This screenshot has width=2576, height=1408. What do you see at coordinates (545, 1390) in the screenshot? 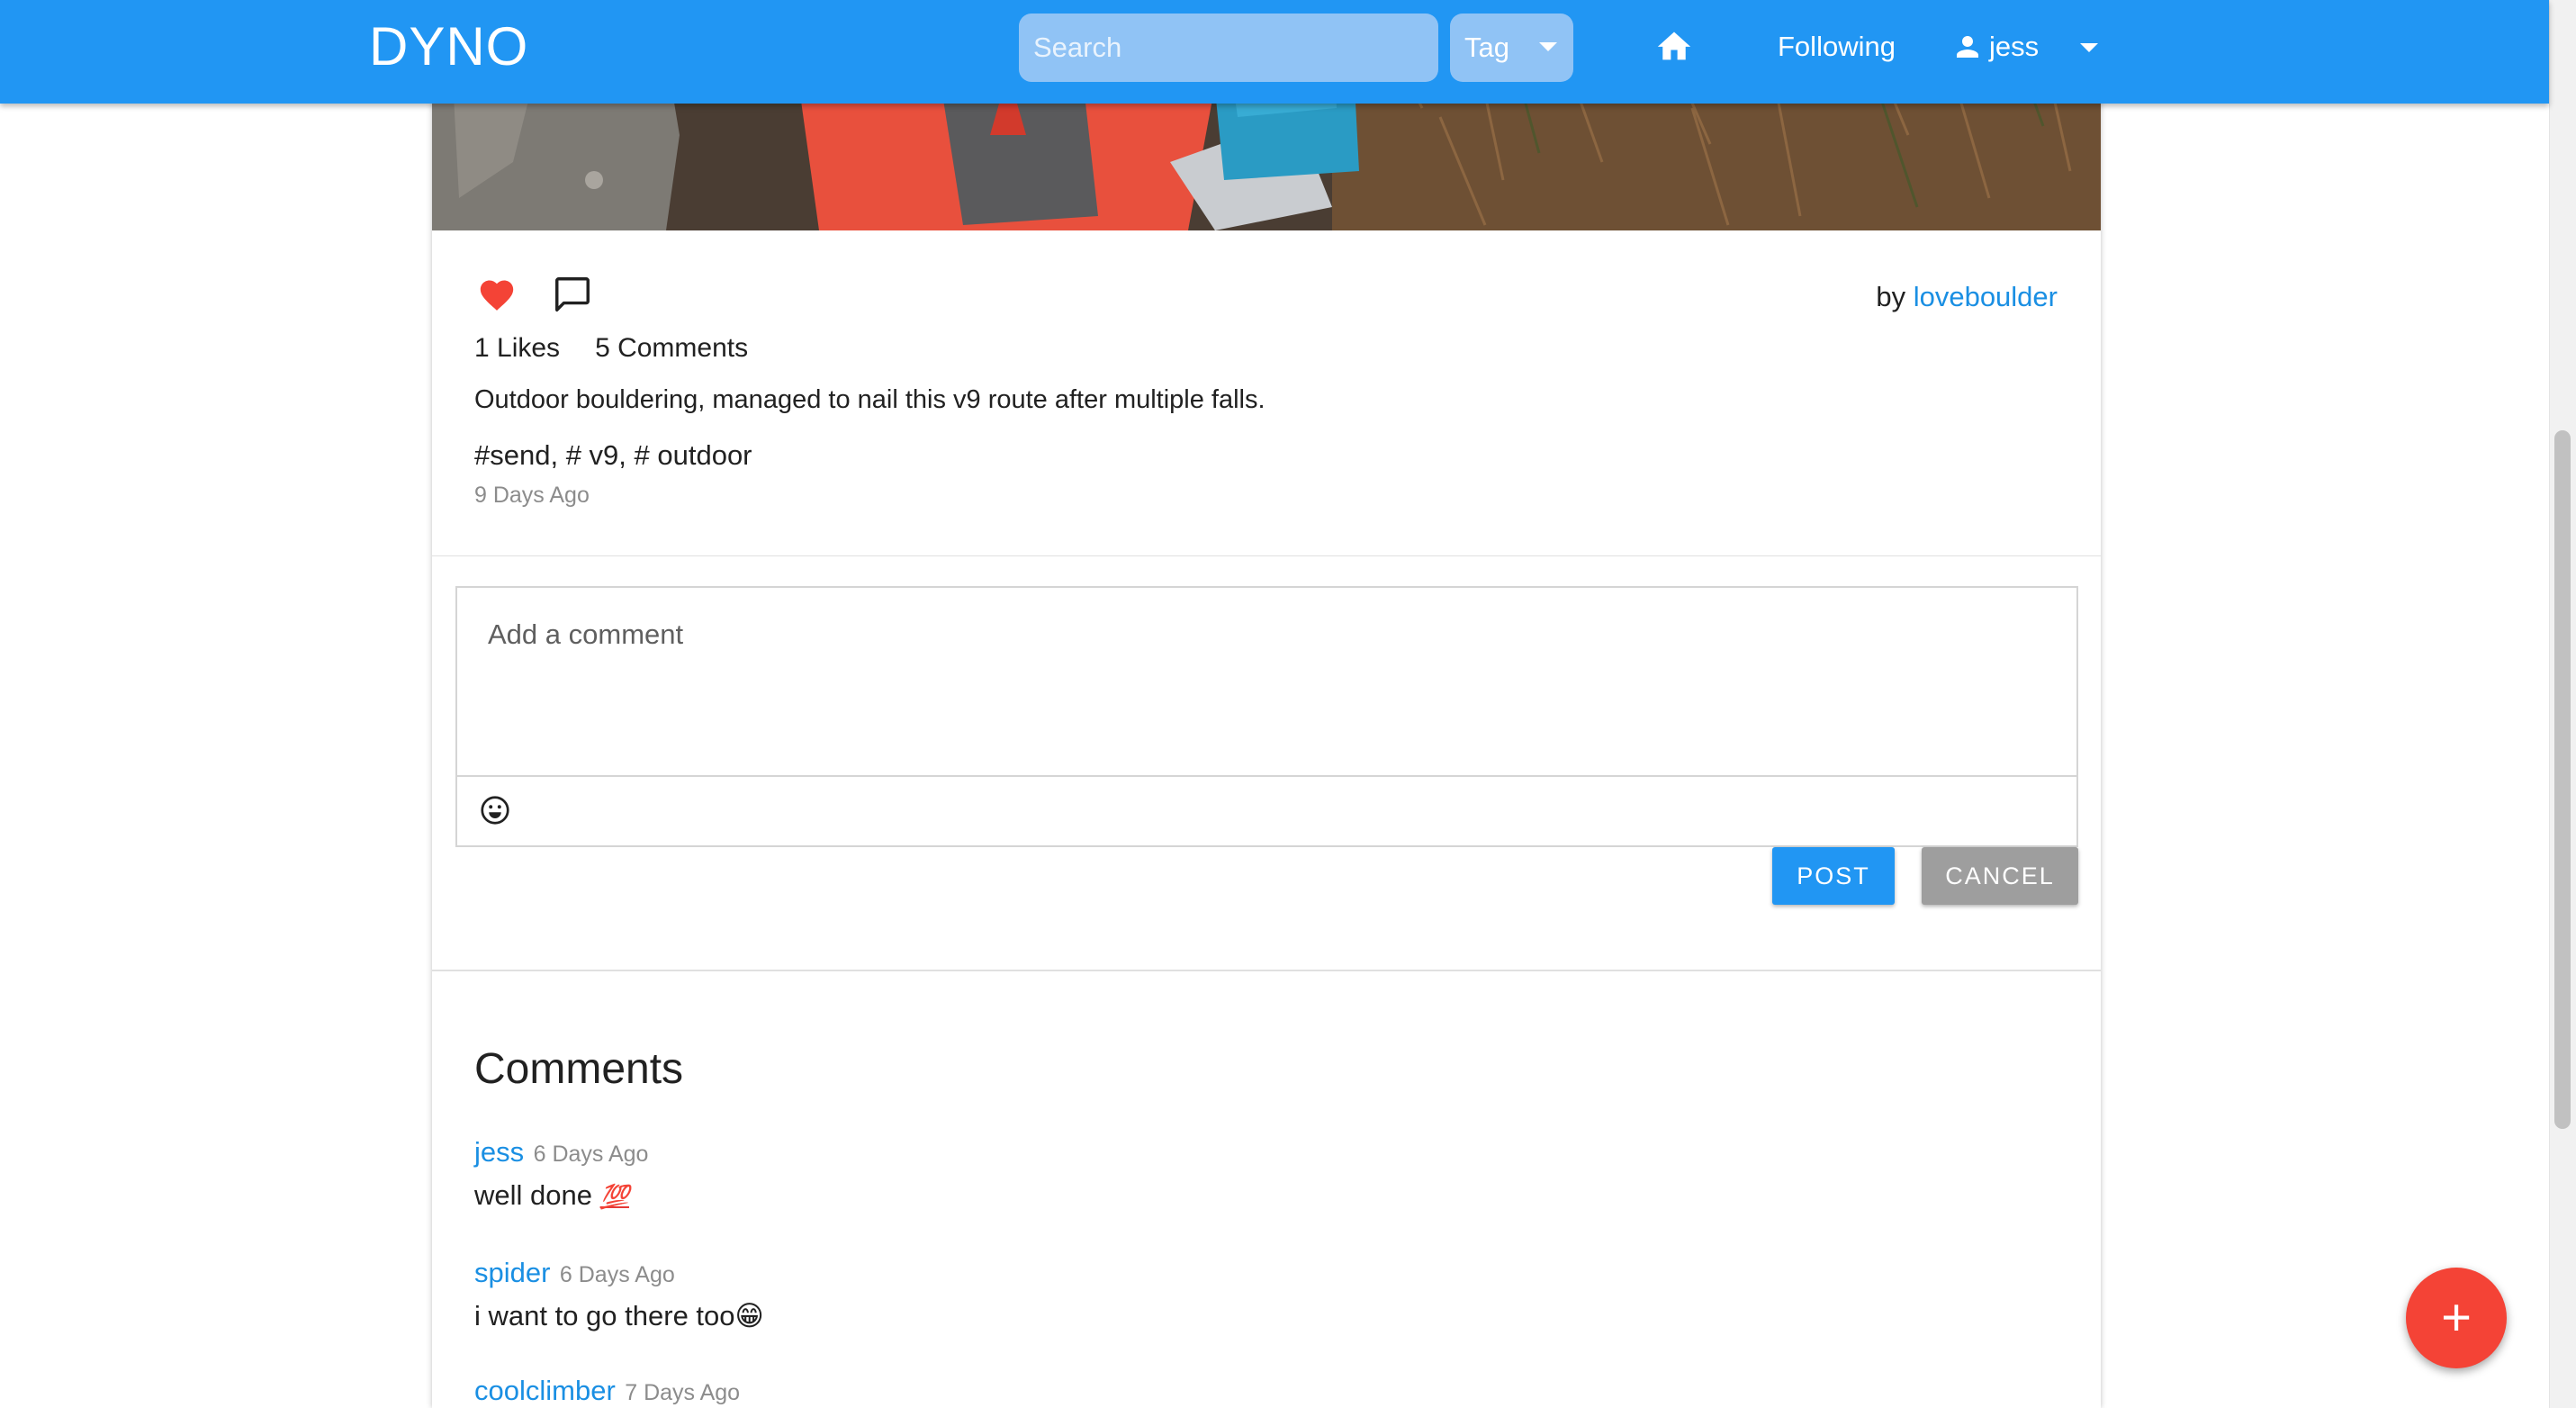
I see `comment-username: coolclimber` at bounding box center [545, 1390].